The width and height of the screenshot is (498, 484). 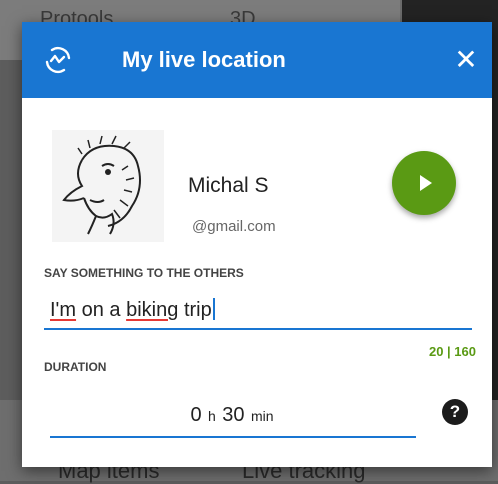 What do you see at coordinates (152, 310) in the screenshot?
I see `message-word: biking` at bounding box center [152, 310].